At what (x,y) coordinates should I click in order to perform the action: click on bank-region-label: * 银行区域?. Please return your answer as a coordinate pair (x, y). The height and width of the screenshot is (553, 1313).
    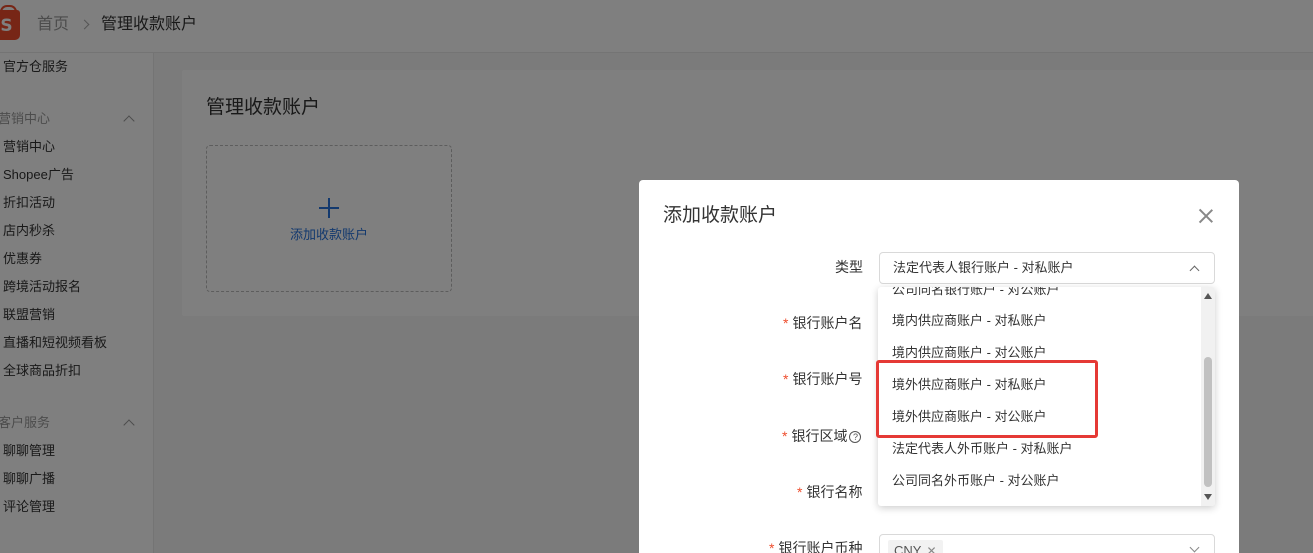
    Looking at the image, I should click on (822, 436).